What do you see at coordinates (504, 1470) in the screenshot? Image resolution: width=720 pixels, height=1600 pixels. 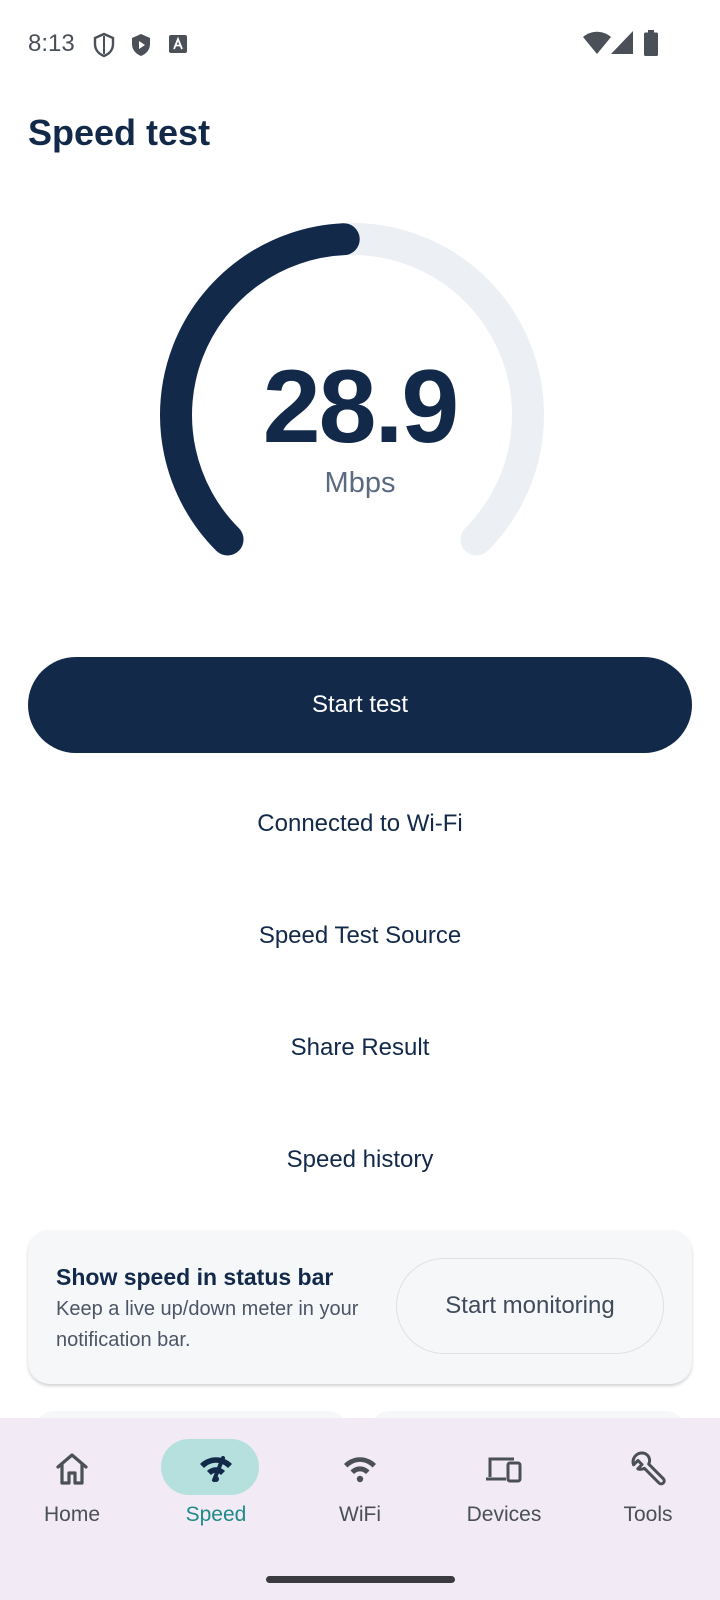 I see `devices-icon` at bounding box center [504, 1470].